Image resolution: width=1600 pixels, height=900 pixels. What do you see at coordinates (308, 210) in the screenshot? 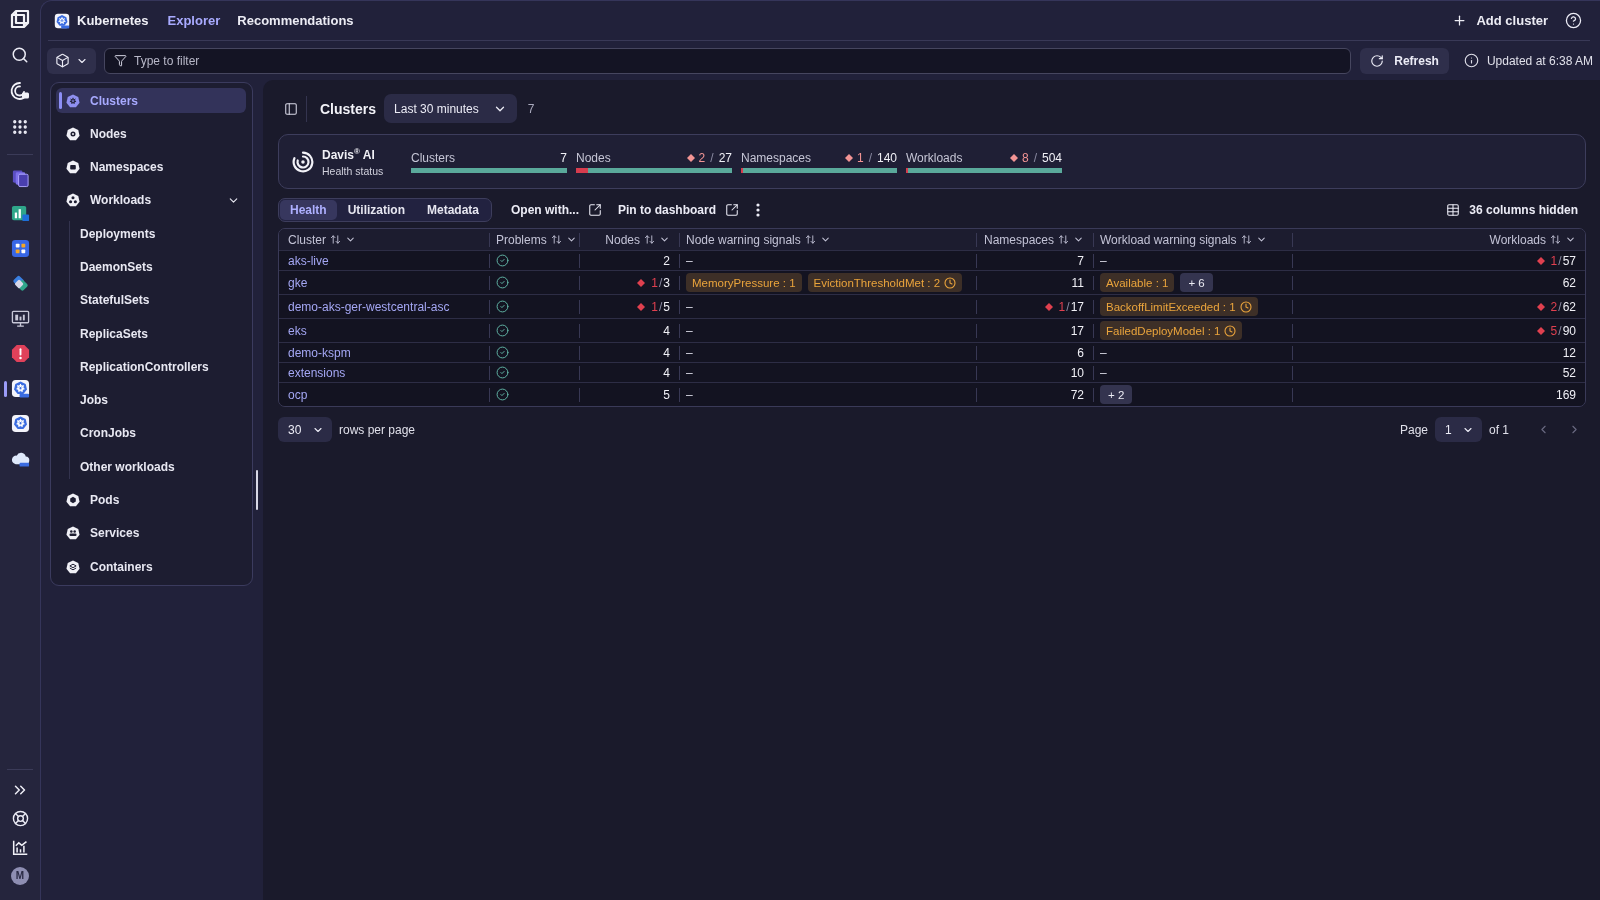
I see `view-tab: Health` at bounding box center [308, 210].